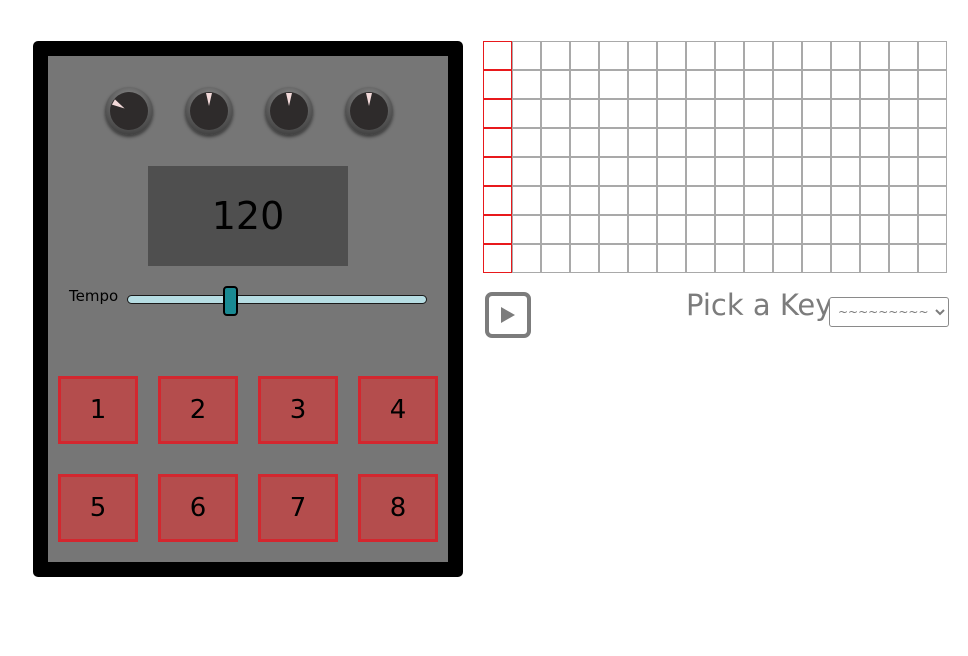  What do you see at coordinates (277, 299) in the screenshot?
I see `tempo-slider-track` at bounding box center [277, 299].